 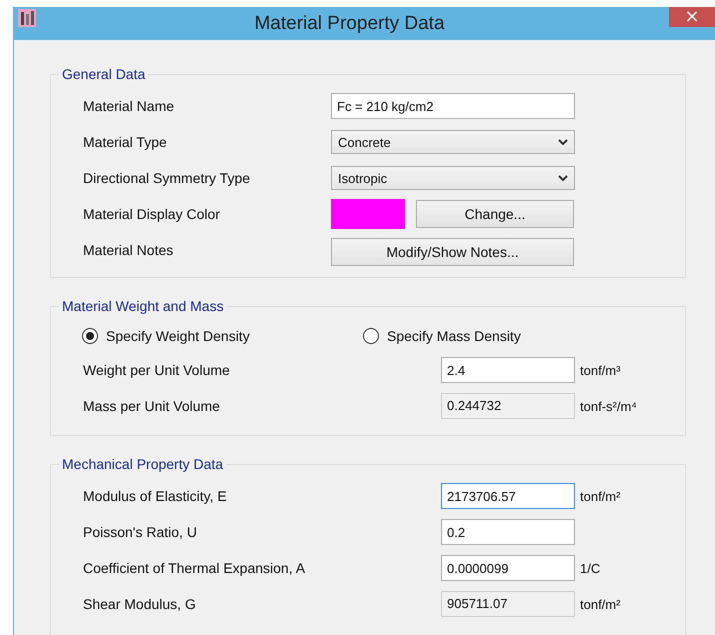 What do you see at coordinates (194, 568) in the screenshot?
I see `field-label: Coefficient of Thermal Expansion, A` at bounding box center [194, 568].